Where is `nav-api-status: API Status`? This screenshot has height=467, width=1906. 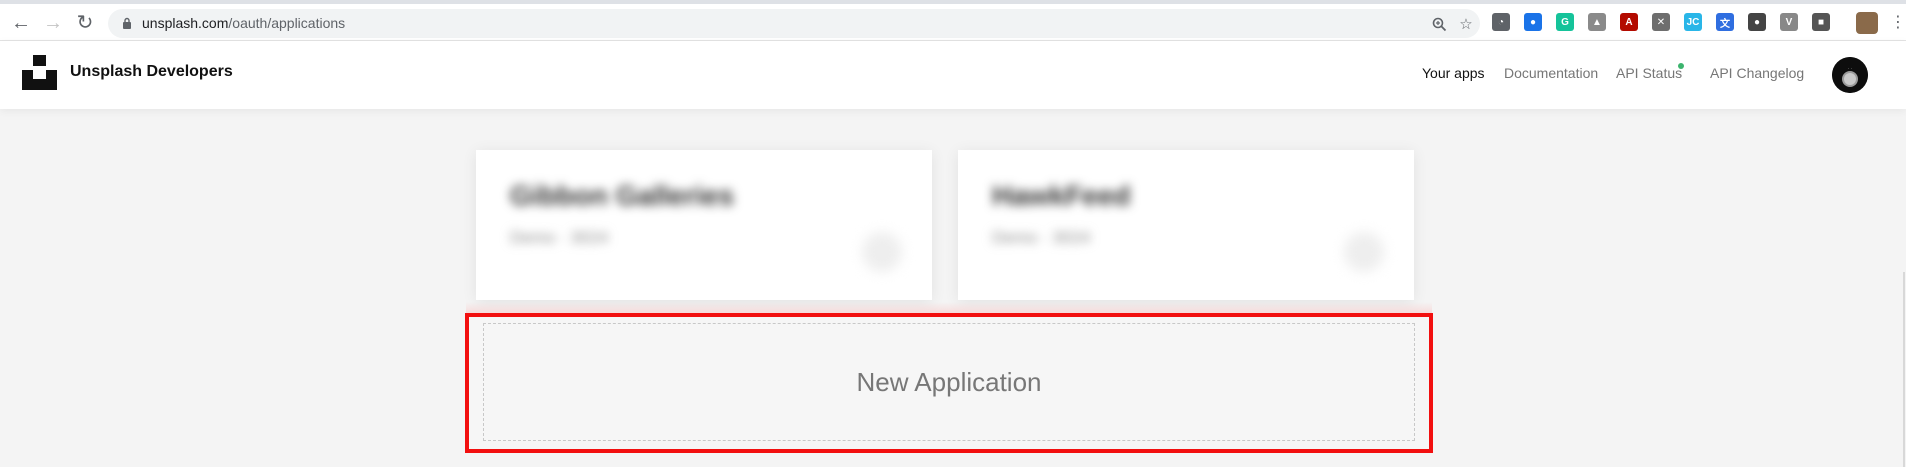
nav-api-status: API Status is located at coordinates (1649, 73).